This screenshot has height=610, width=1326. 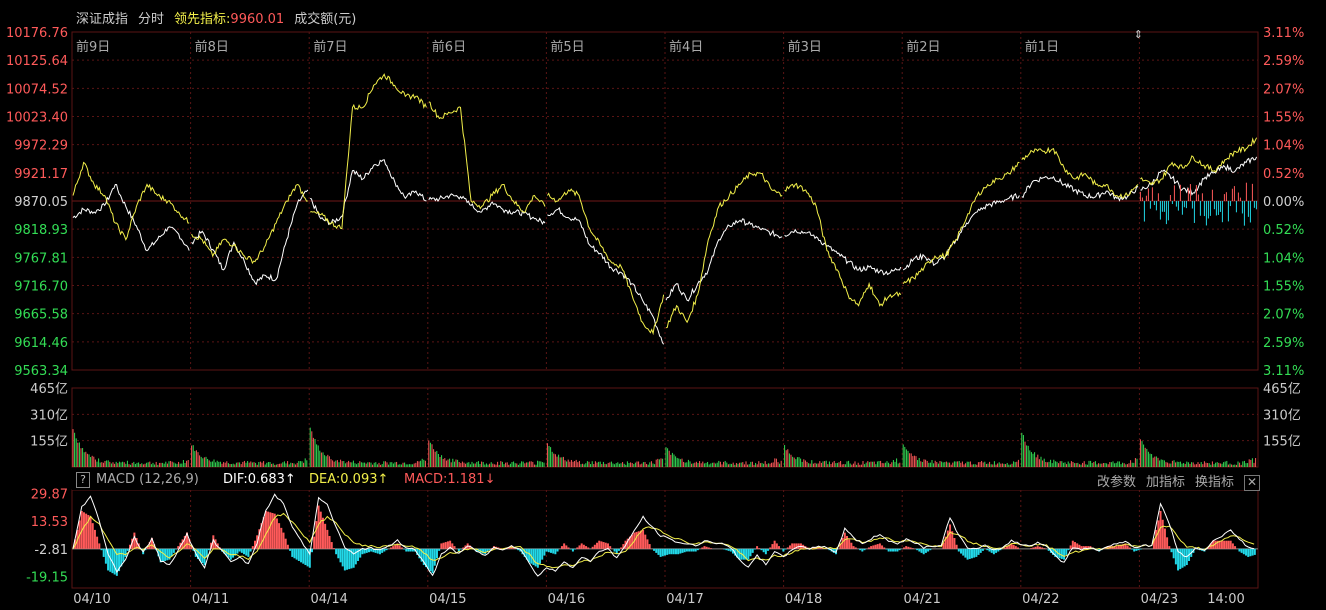 I want to click on x-axis-label: 04/22, so click(x=1040, y=599).